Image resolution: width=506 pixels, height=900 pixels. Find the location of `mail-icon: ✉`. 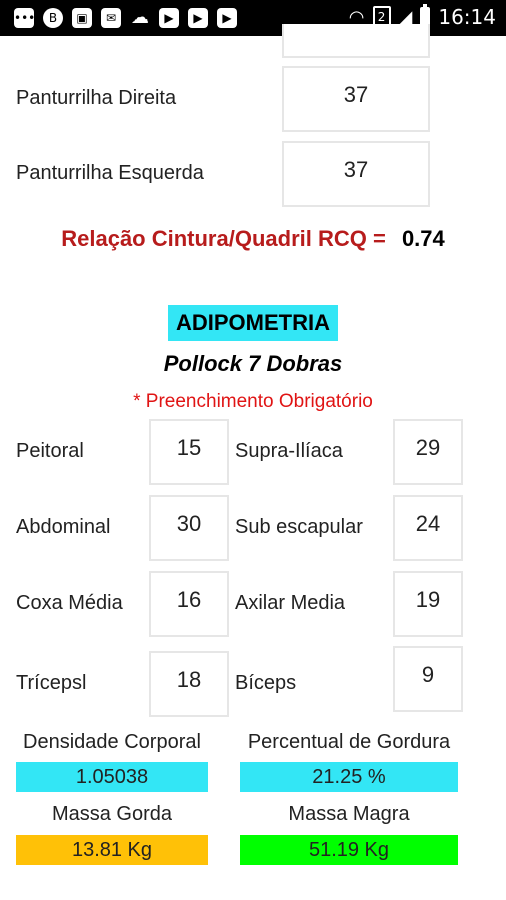

mail-icon: ✉ is located at coordinates (111, 18).